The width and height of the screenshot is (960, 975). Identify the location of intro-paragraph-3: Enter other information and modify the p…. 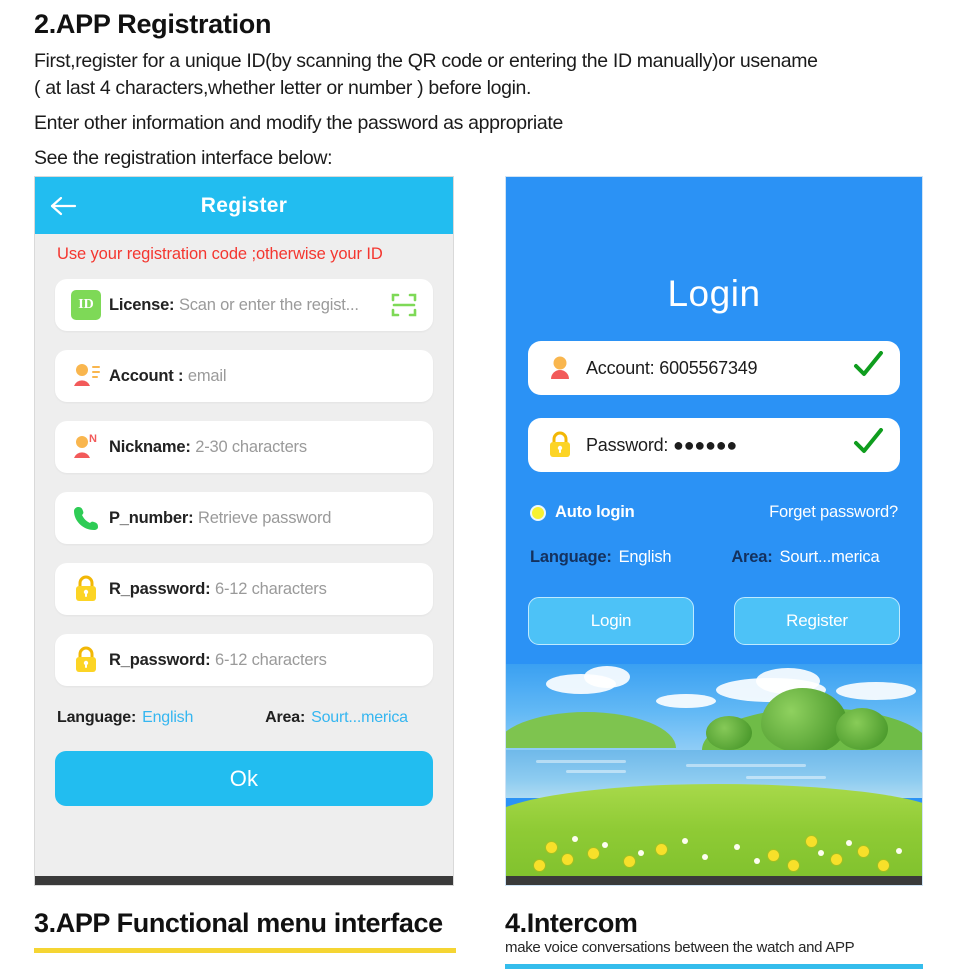
(298, 123).